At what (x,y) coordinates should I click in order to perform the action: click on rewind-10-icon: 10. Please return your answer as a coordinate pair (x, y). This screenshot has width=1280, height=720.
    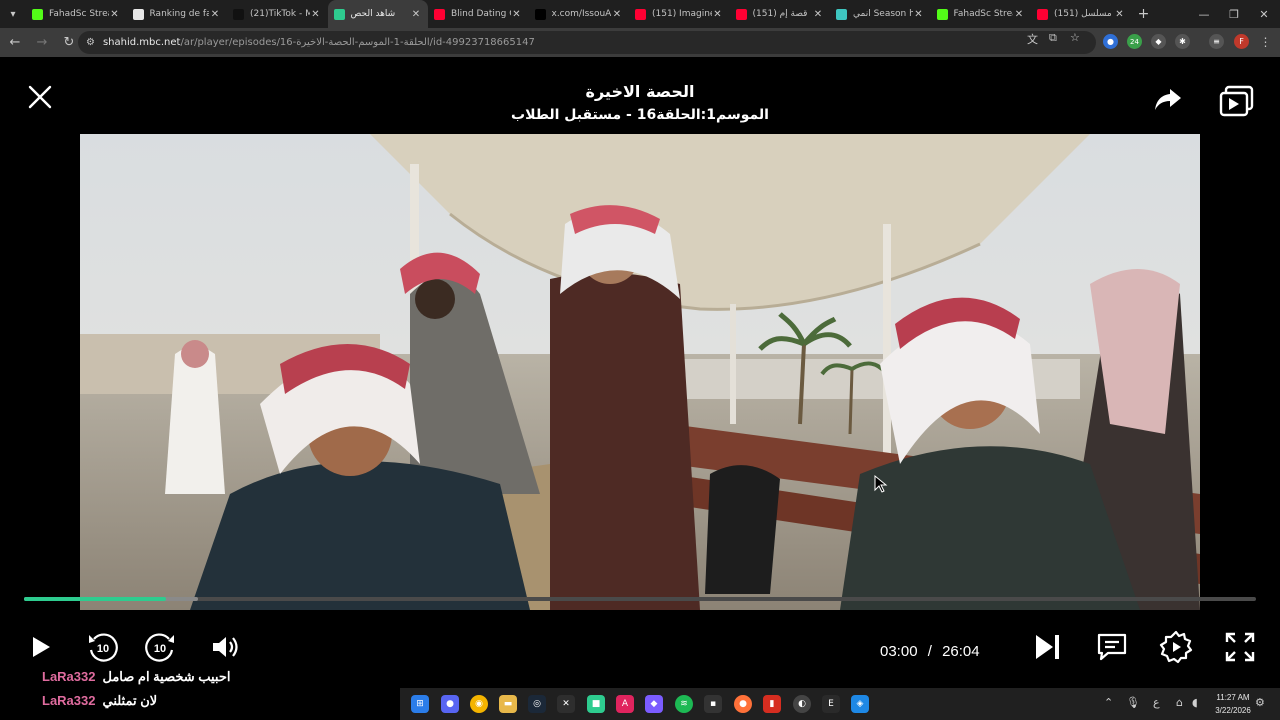
    Looking at the image, I should click on (103, 647).